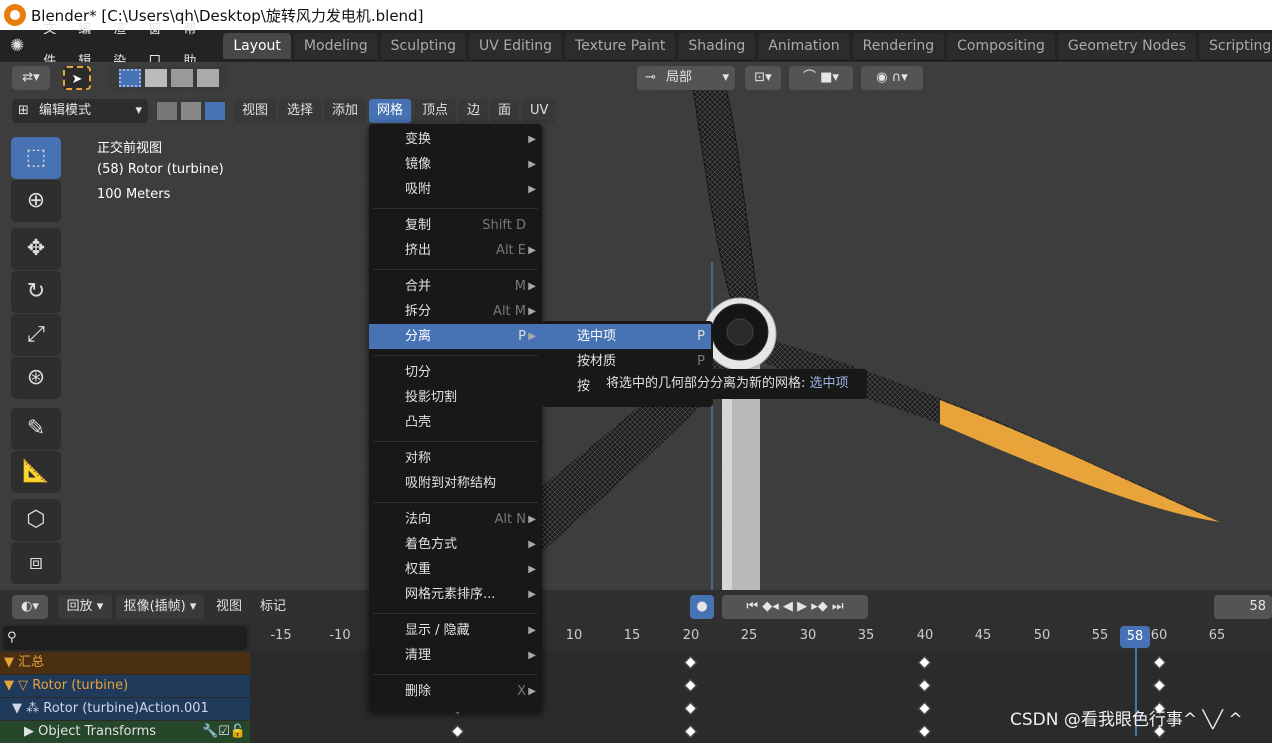  What do you see at coordinates (892, 78) in the screenshot?
I see `proportional-edit-button: ◉ ∩▾` at bounding box center [892, 78].